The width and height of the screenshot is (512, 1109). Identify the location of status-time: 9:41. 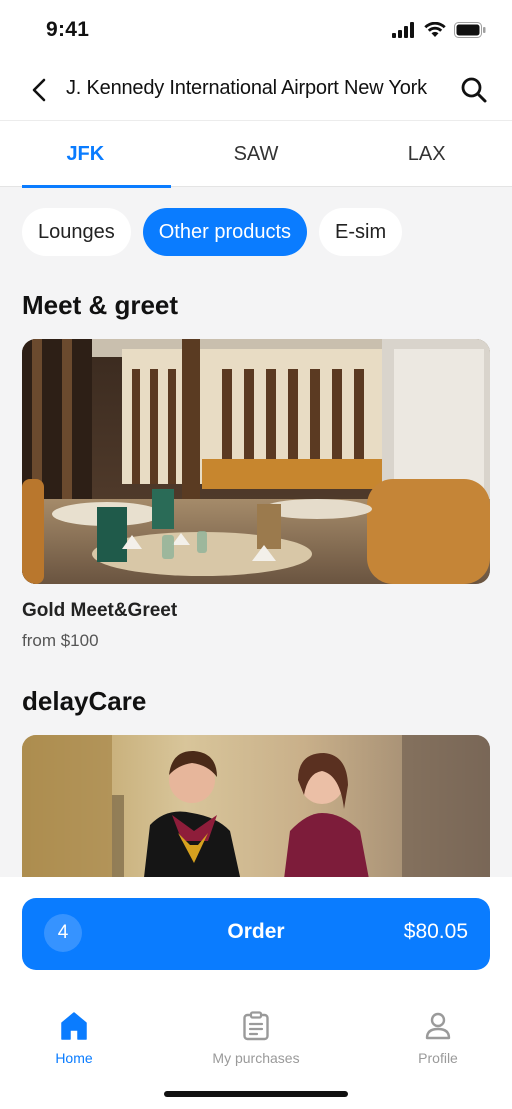
(68, 29).